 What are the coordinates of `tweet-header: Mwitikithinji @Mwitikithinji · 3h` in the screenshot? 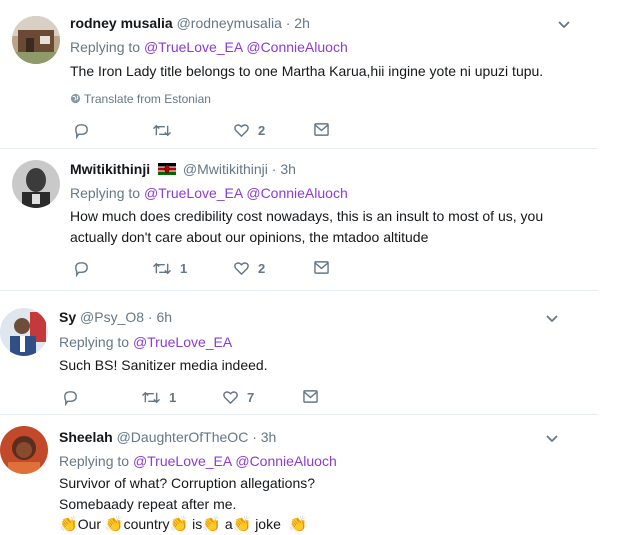 It's located at (183, 169).